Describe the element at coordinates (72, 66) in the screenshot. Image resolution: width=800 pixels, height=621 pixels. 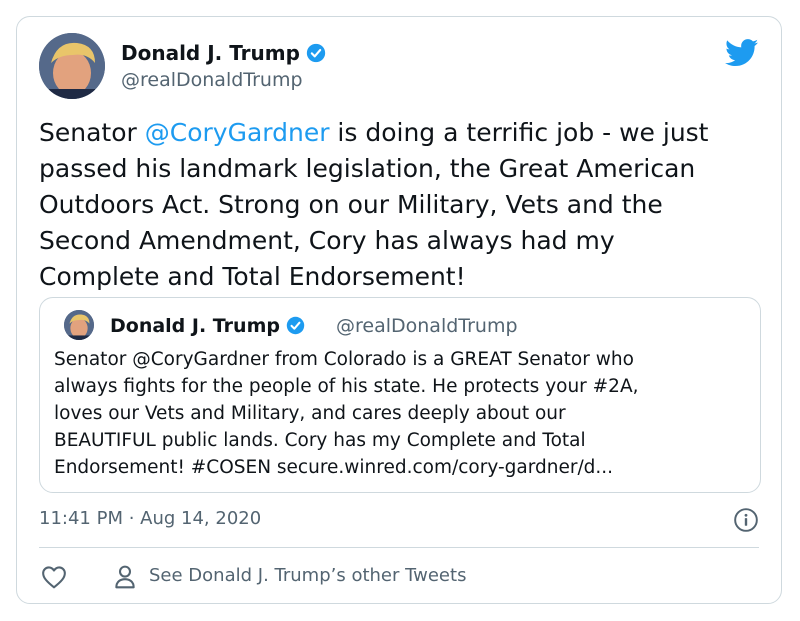
I see `avatar` at that location.